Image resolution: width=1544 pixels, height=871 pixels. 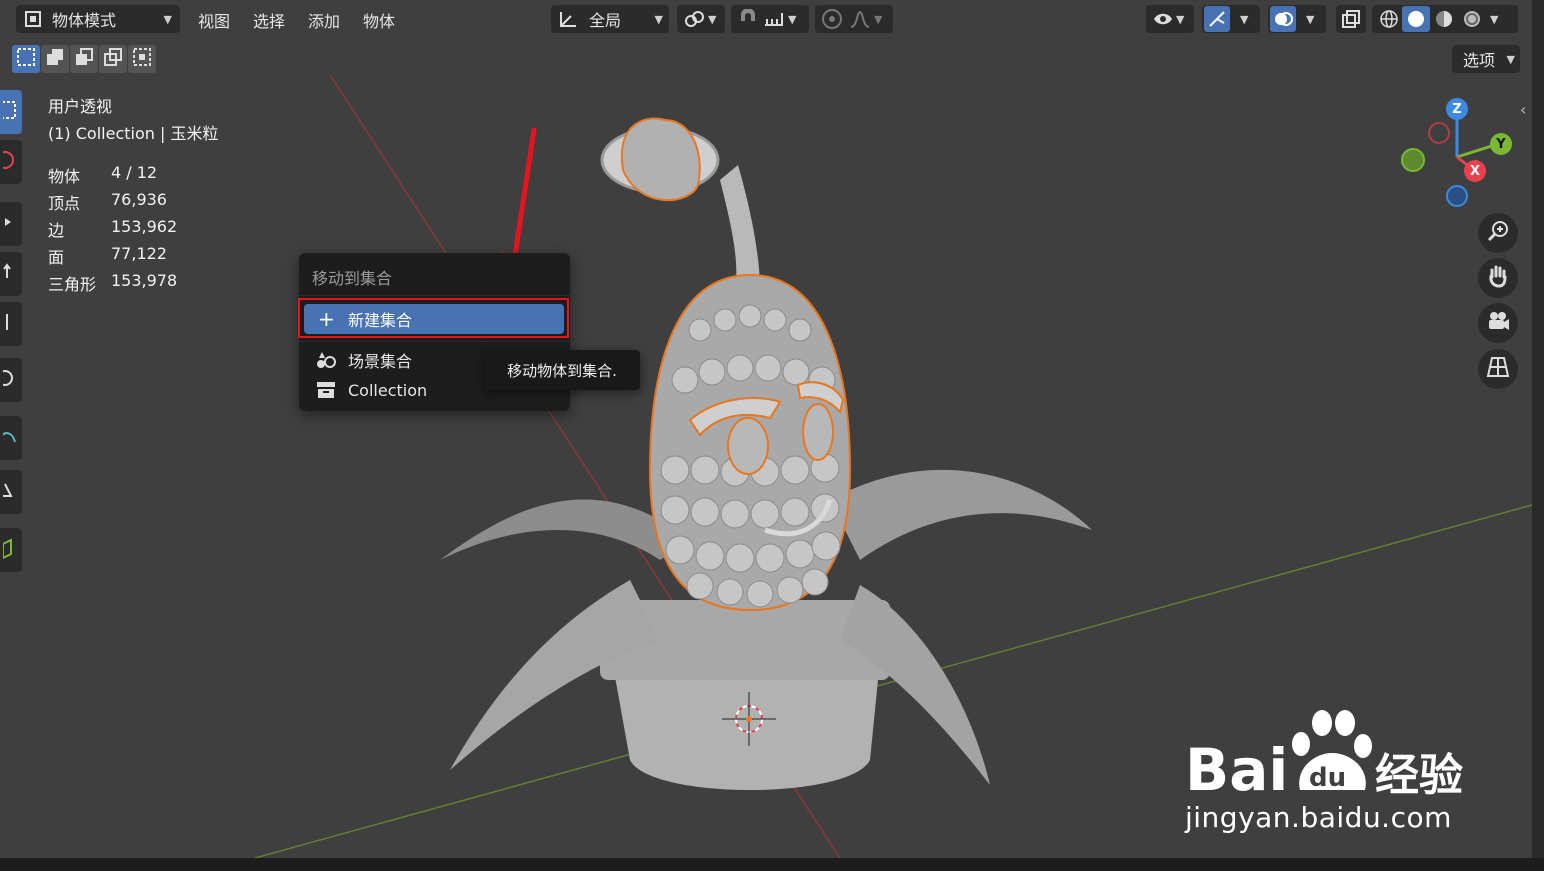 What do you see at coordinates (610, 19) in the screenshot?
I see `transform-orientation-dropdown: 全局 ▼` at bounding box center [610, 19].